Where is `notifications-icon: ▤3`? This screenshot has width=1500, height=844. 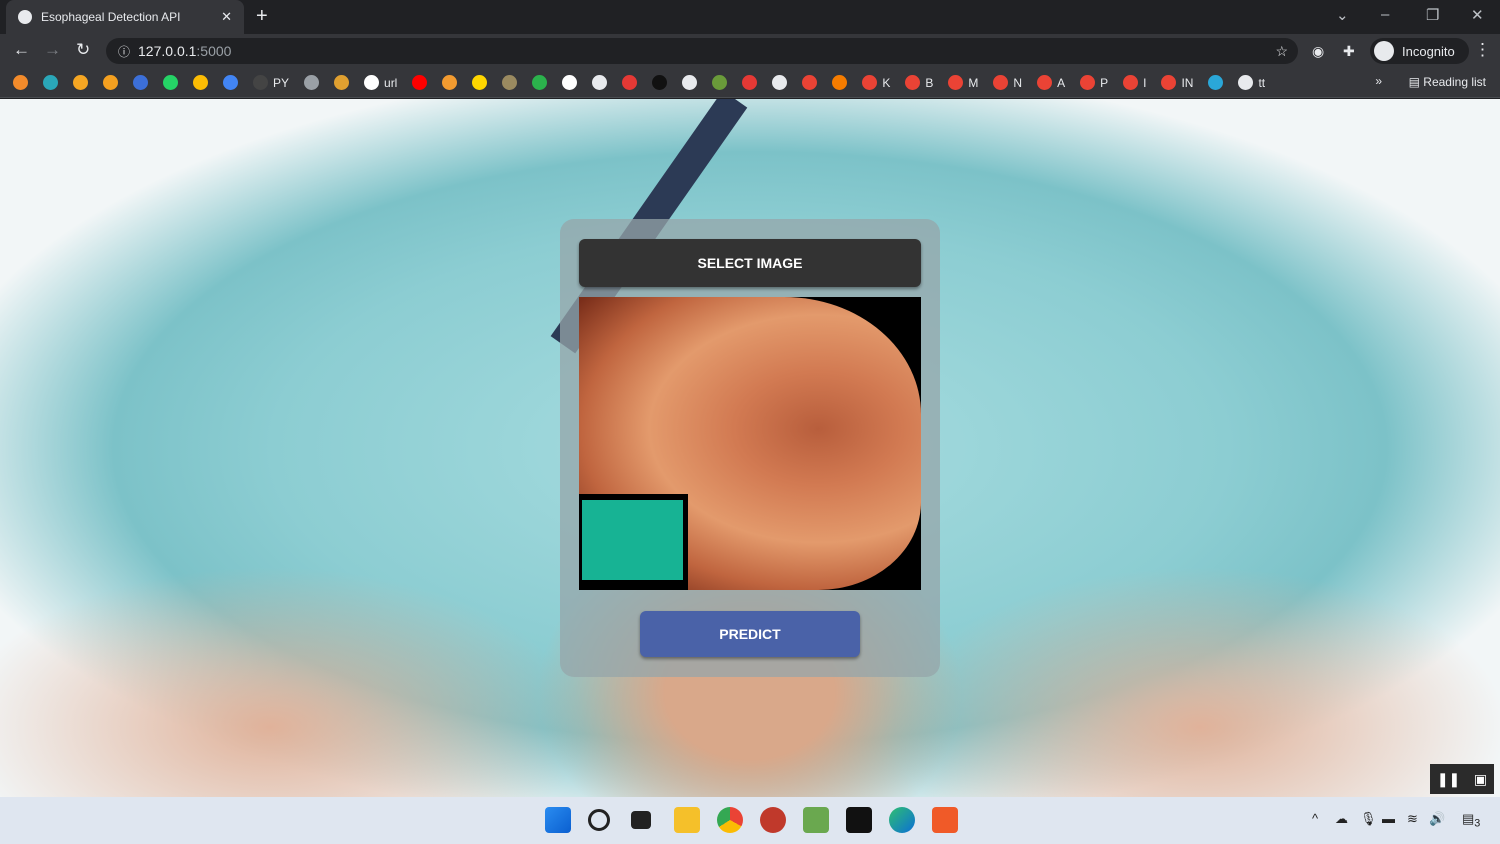
notifications-icon: ▤3 is located at coordinates (1471, 820).